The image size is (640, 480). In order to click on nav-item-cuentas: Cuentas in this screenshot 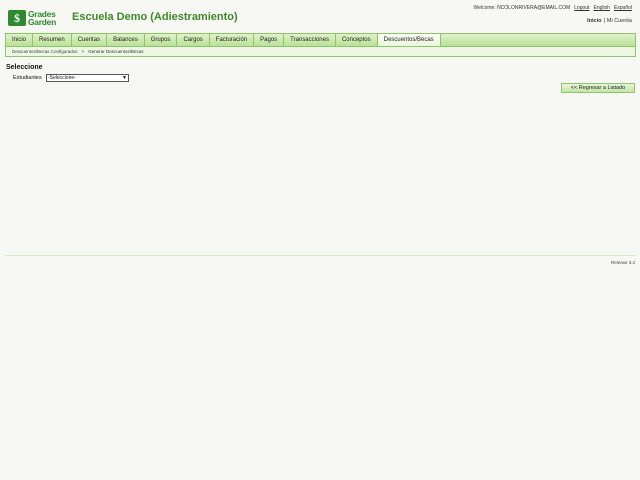, I will do `click(90, 40)`.